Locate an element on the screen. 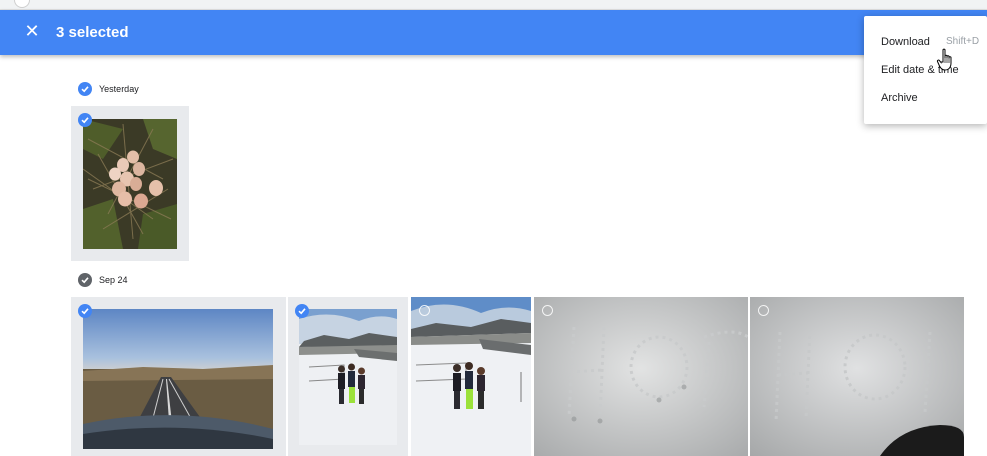  selected-count: 3 selected is located at coordinates (92, 32).